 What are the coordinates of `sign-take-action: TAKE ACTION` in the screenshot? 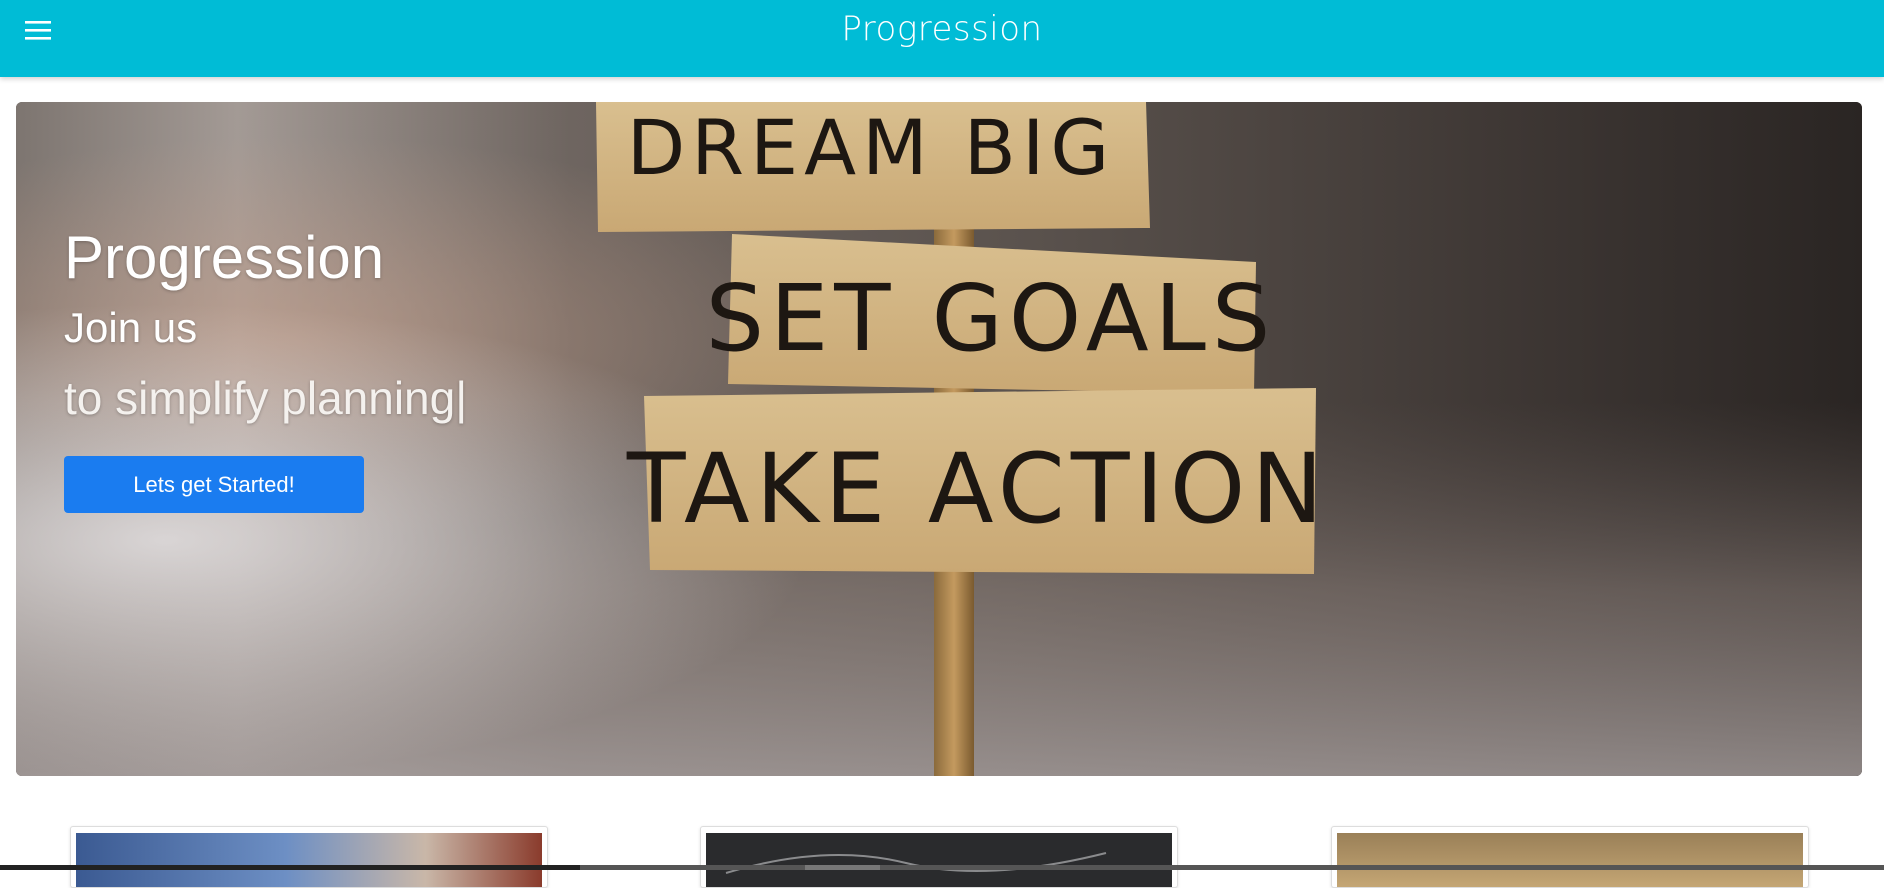 It's located at (977, 481).